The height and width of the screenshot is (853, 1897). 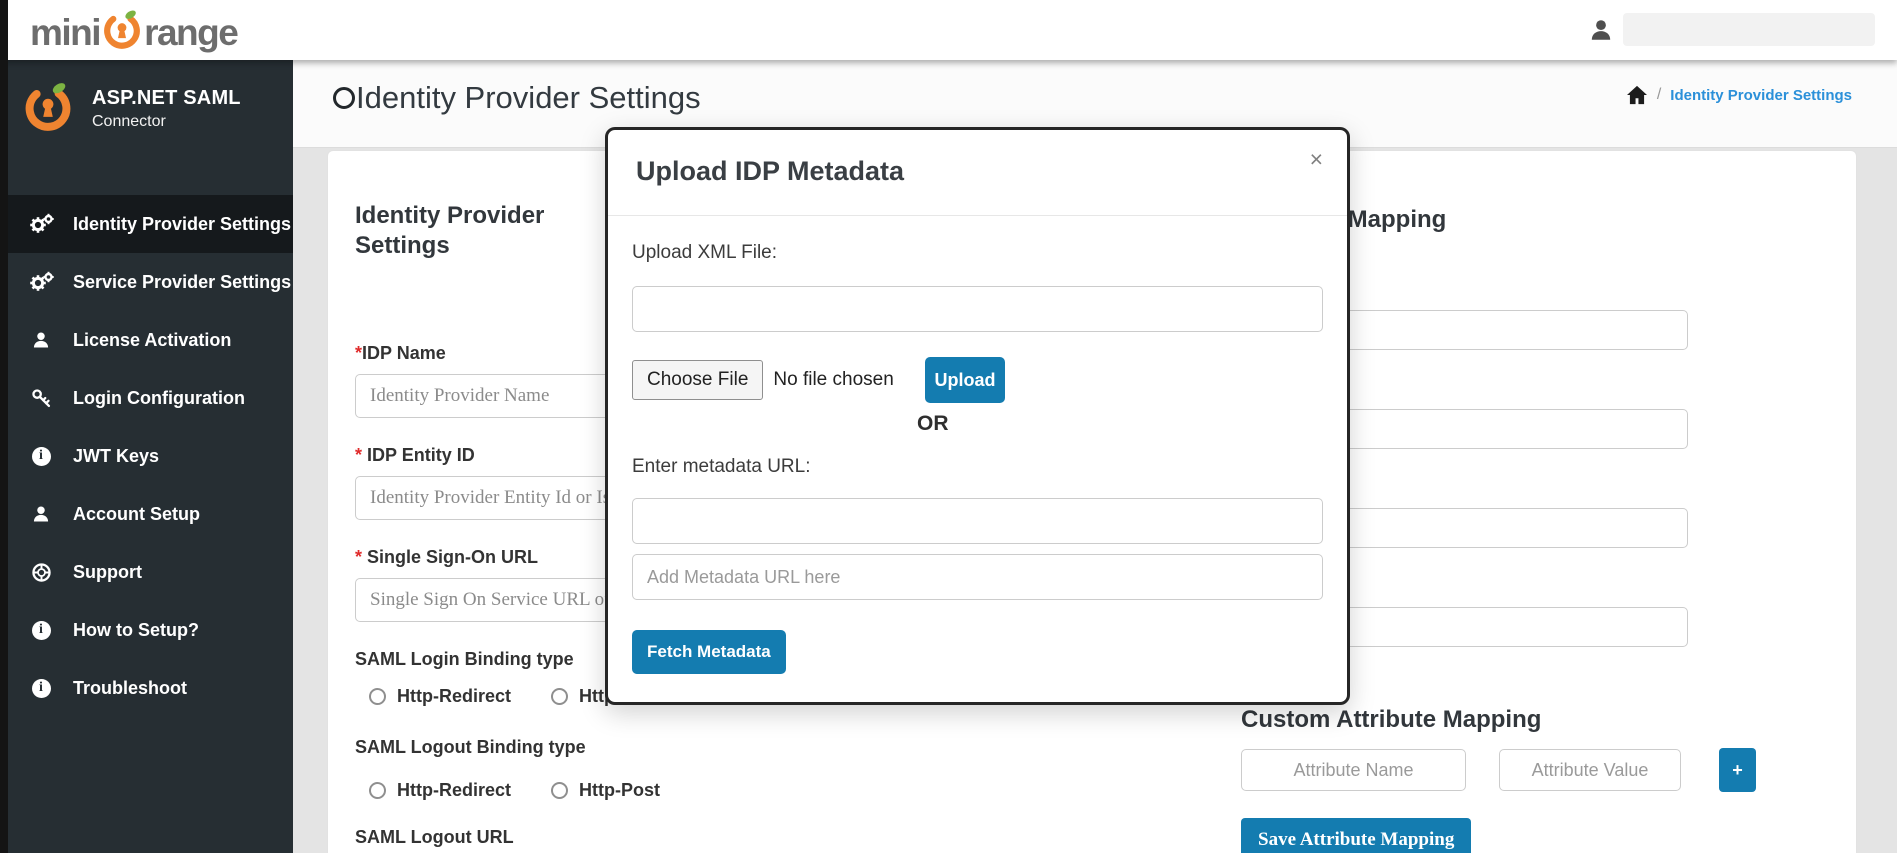 I want to click on header-account-box, so click(x=1749, y=29).